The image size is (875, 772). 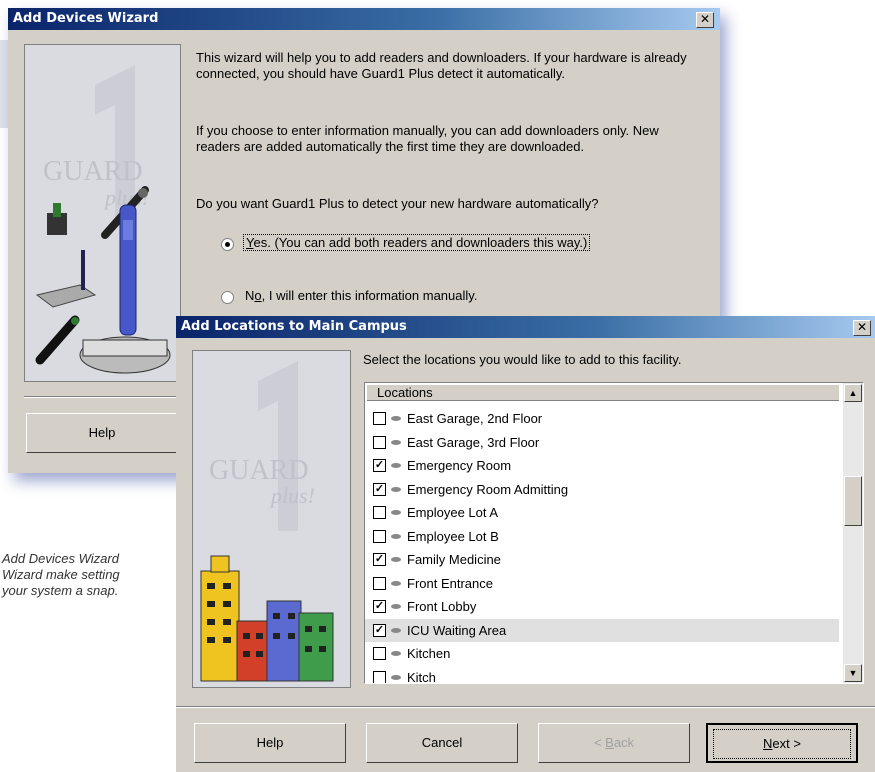 What do you see at coordinates (128, 270) in the screenshot?
I see `pen-reader-icon` at bounding box center [128, 270].